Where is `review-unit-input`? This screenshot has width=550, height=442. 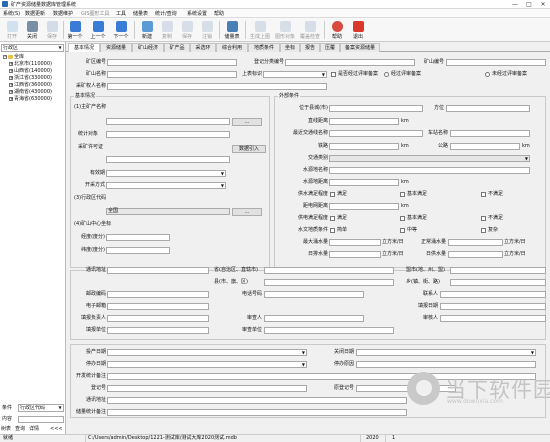 review-unit-input is located at coordinates (329, 330).